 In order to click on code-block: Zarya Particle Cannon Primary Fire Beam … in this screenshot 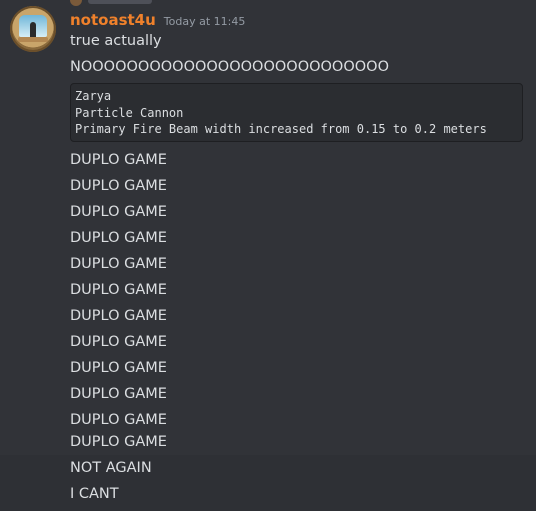, I will do `click(296, 112)`.